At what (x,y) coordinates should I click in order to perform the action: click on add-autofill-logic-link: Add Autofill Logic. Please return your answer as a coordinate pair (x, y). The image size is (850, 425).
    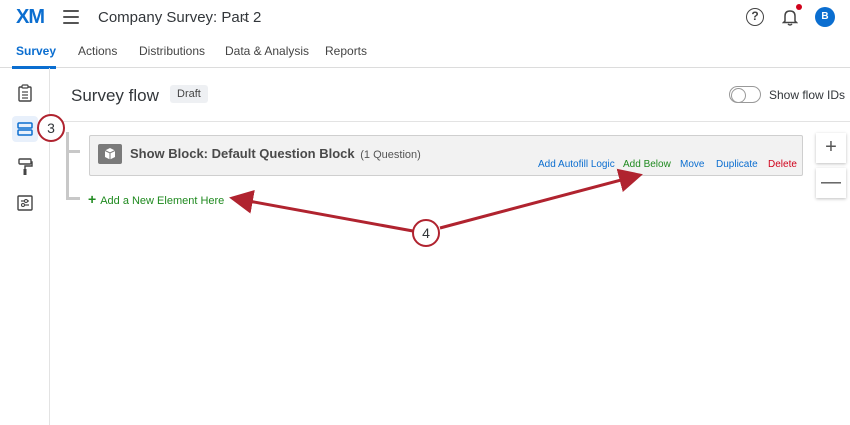
    Looking at the image, I should click on (576, 164).